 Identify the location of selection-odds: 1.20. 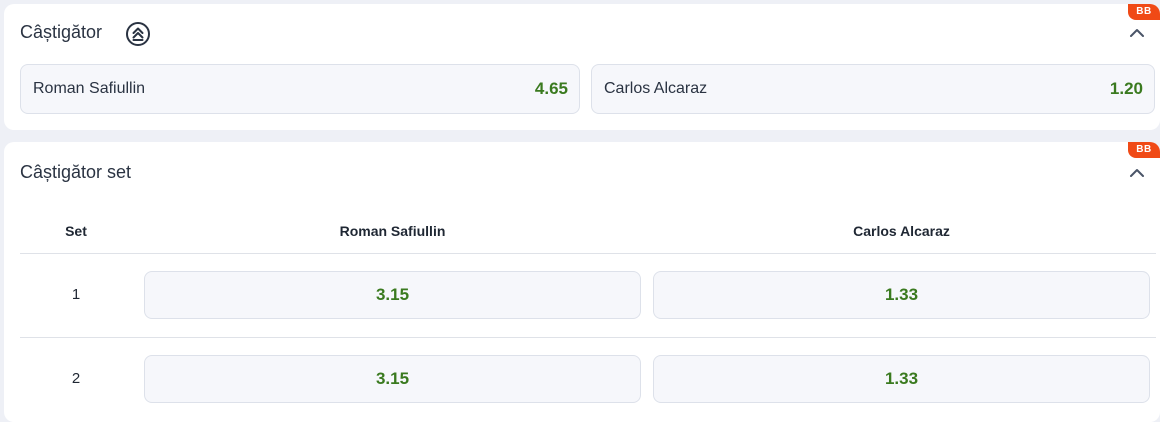
(1126, 88).